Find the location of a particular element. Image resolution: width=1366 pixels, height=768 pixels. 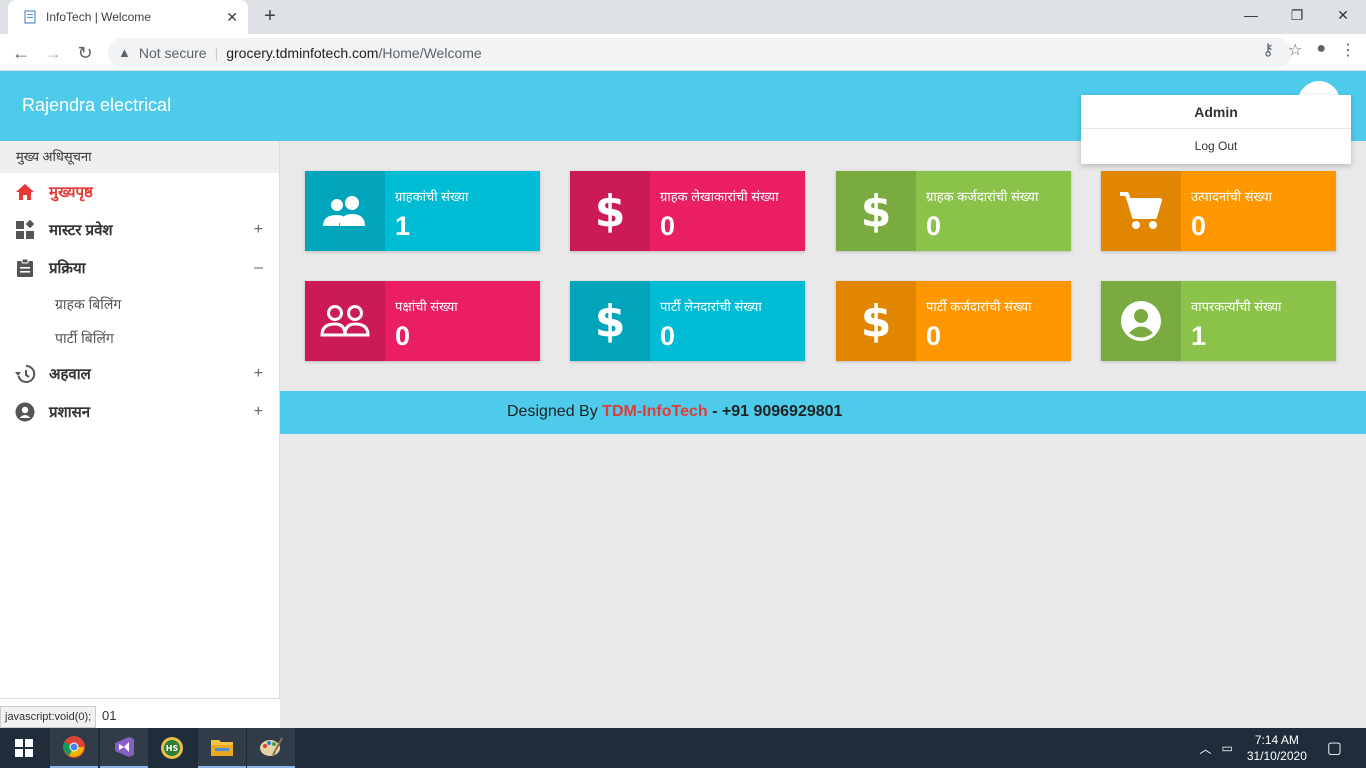

taskbar: HS ︿ ▭ 7:14 AM 31/10/2020 ▢ is located at coordinates (683, 748).